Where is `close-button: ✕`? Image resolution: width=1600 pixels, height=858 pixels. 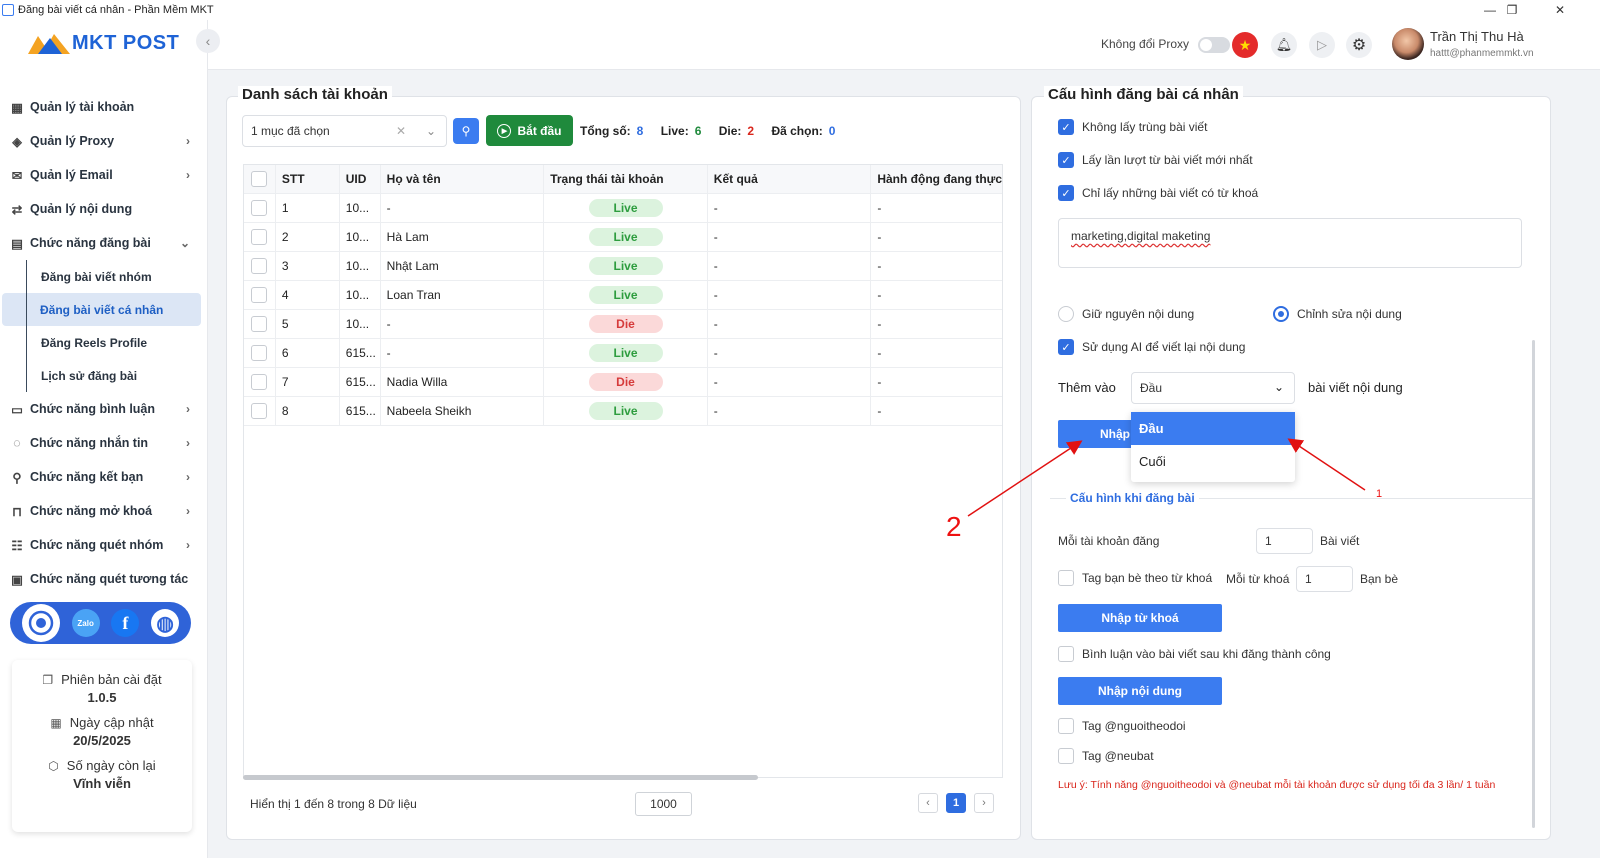 close-button: ✕ is located at coordinates (1560, 10).